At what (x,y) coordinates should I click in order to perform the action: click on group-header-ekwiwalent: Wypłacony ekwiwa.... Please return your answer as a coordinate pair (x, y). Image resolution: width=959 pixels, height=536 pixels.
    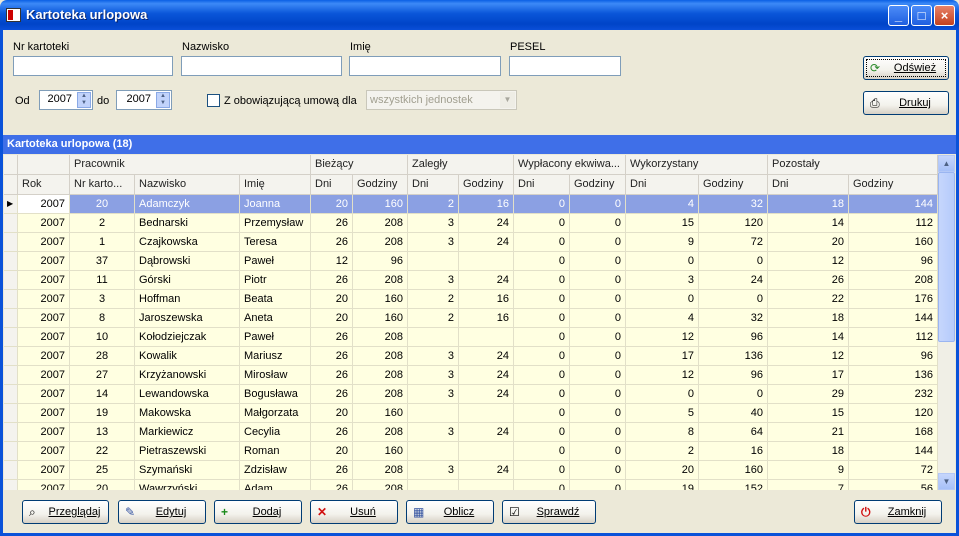
    Looking at the image, I should click on (570, 165).